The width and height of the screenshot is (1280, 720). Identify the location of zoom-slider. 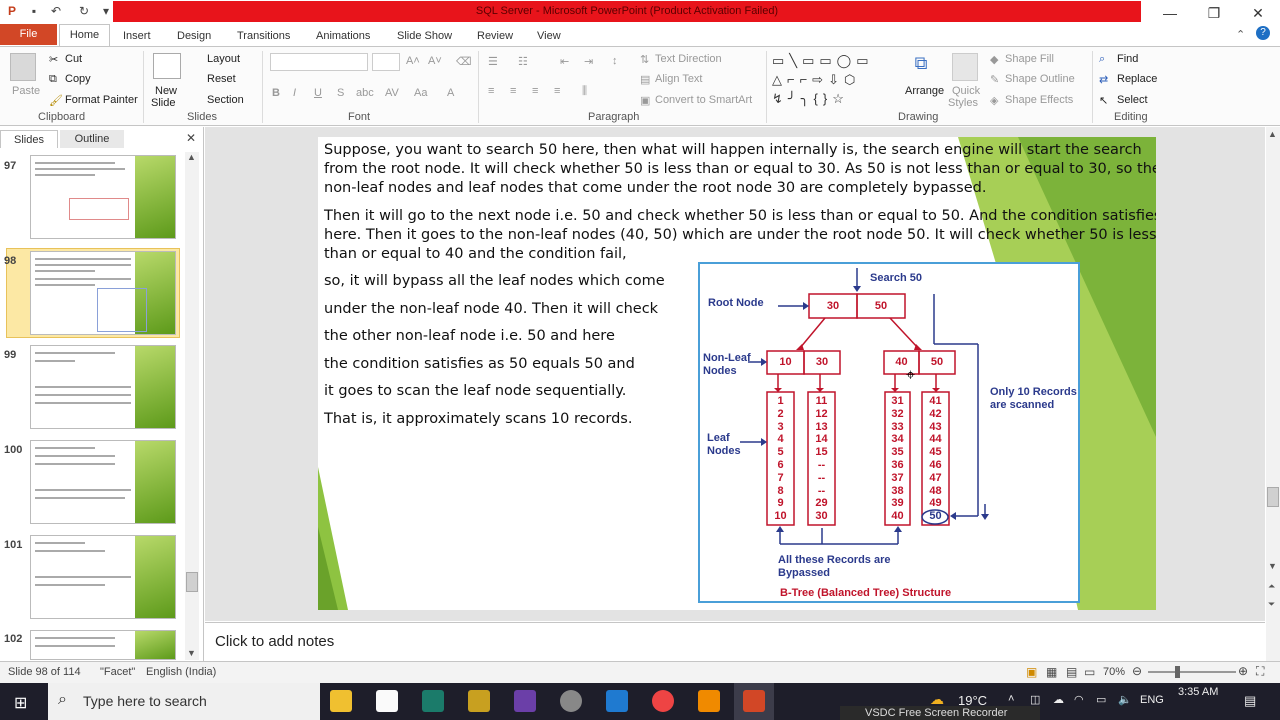
(1192, 672).